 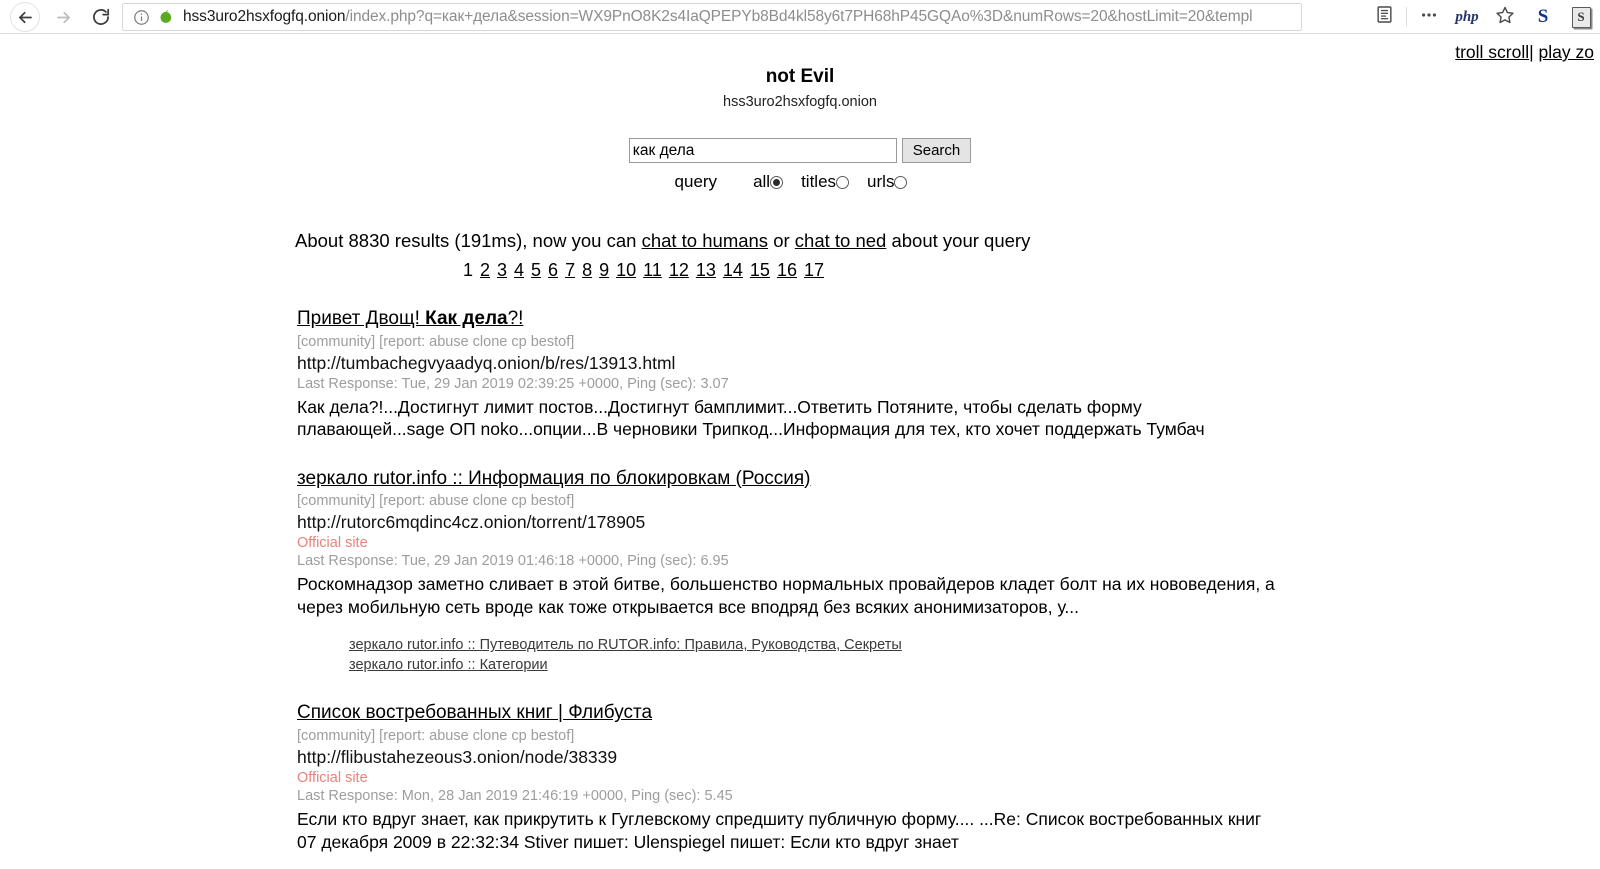 What do you see at coordinates (679, 270) in the screenshot?
I see `pagination-page-12: 12` at bounding box center [679, 270].